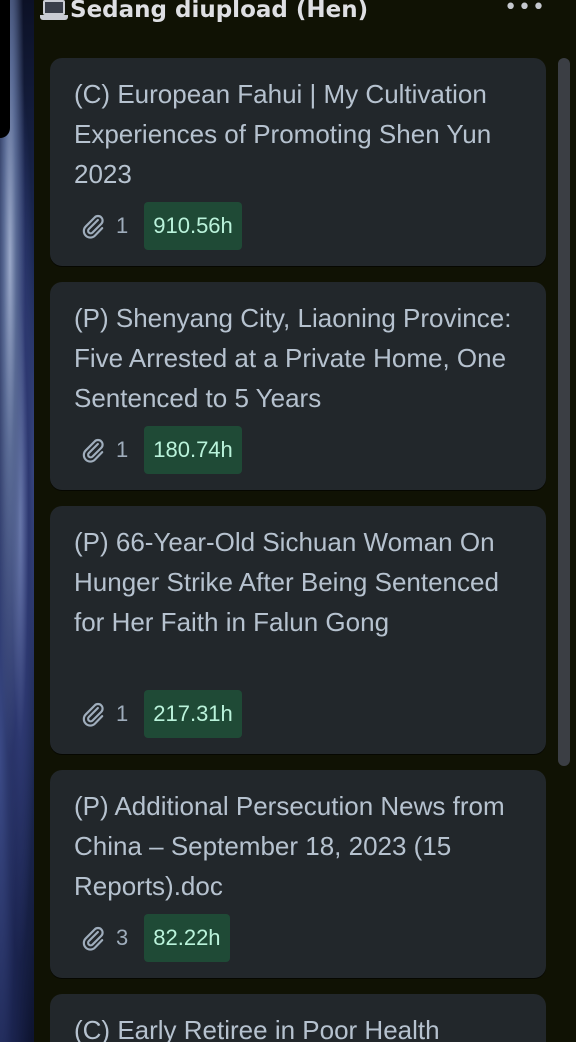 This screenshot has height=1042, width=576. I want to click on card-badges: 1 180.74h, so click(161, 450).